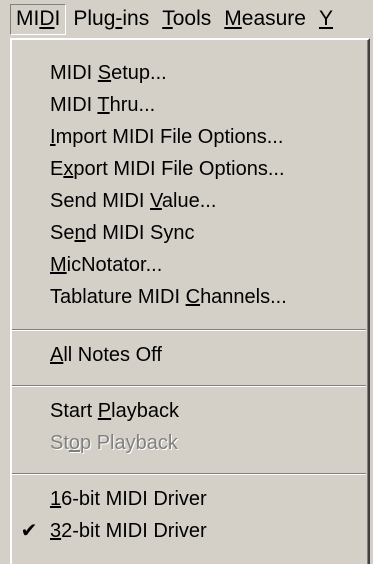  I want to click on menu-plug-ins: Plug-ins, so click(111, 19).